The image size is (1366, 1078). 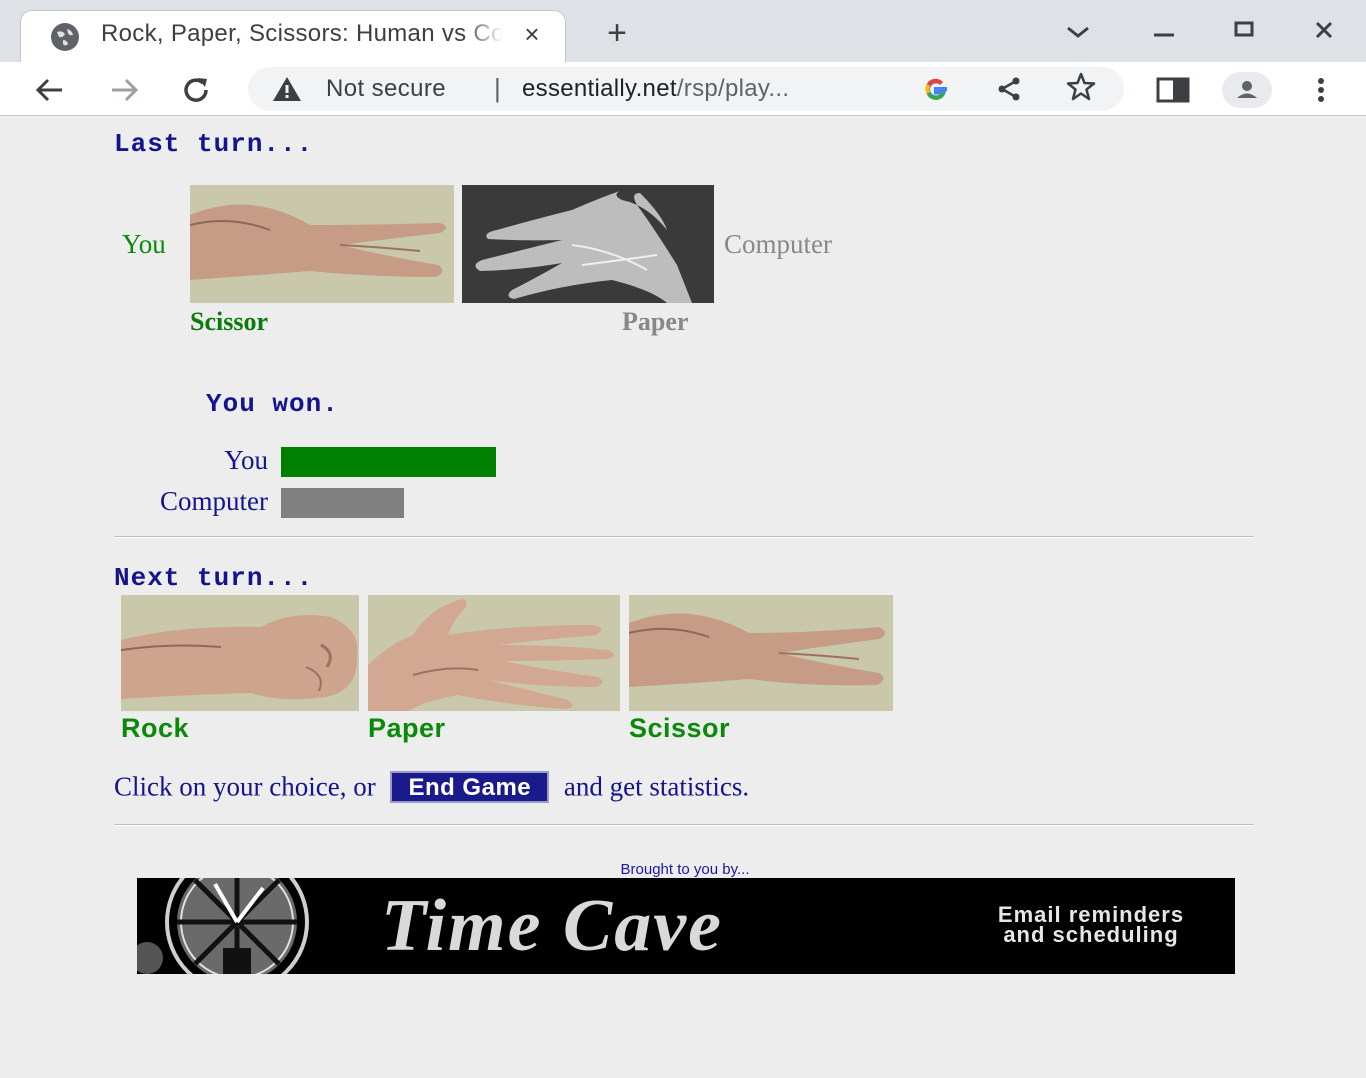 I want to click on tab-title: Rock, Paper, Scissors: Human vs Computer, so click(x=302, y=34).